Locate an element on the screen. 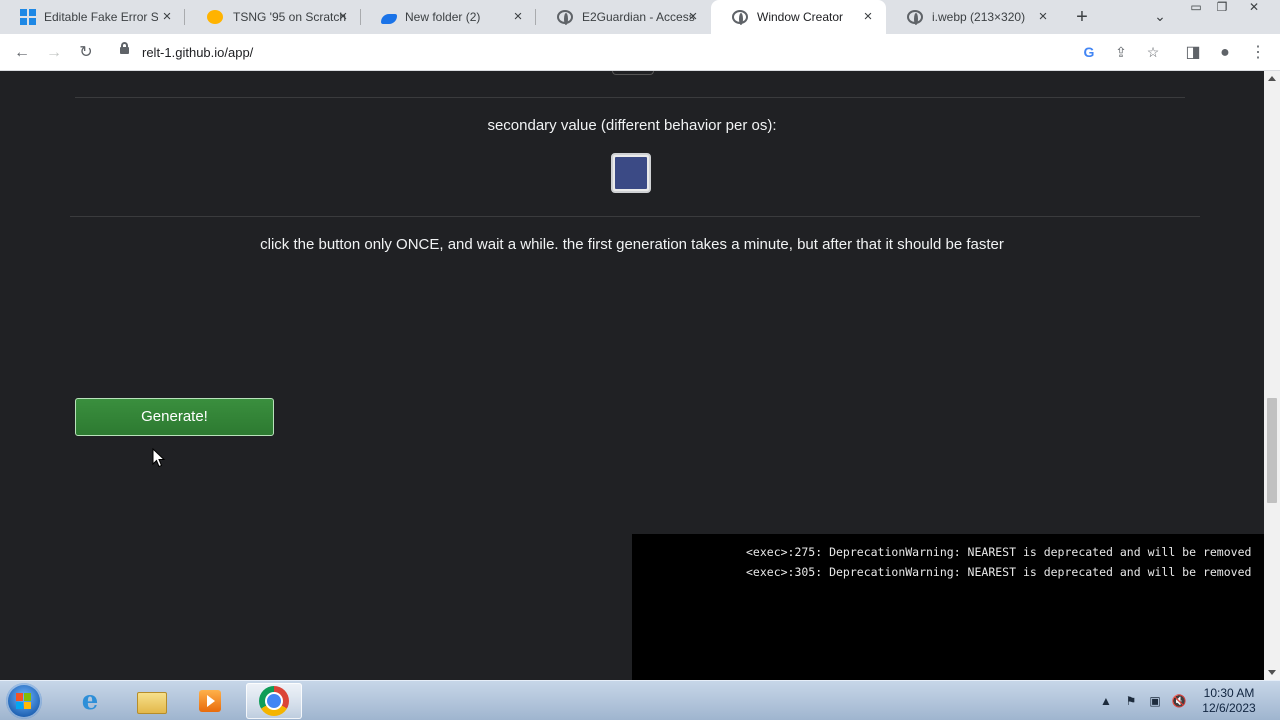 This screenshot has height=720, width=1280. tab-i-webp: i.webp (213×320) × is located at coordinates (973, 17).